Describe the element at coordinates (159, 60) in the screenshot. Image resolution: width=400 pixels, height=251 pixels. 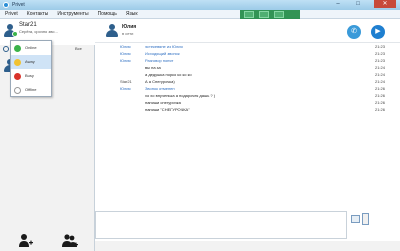
I see `message-text: Разговор понят` at that location.